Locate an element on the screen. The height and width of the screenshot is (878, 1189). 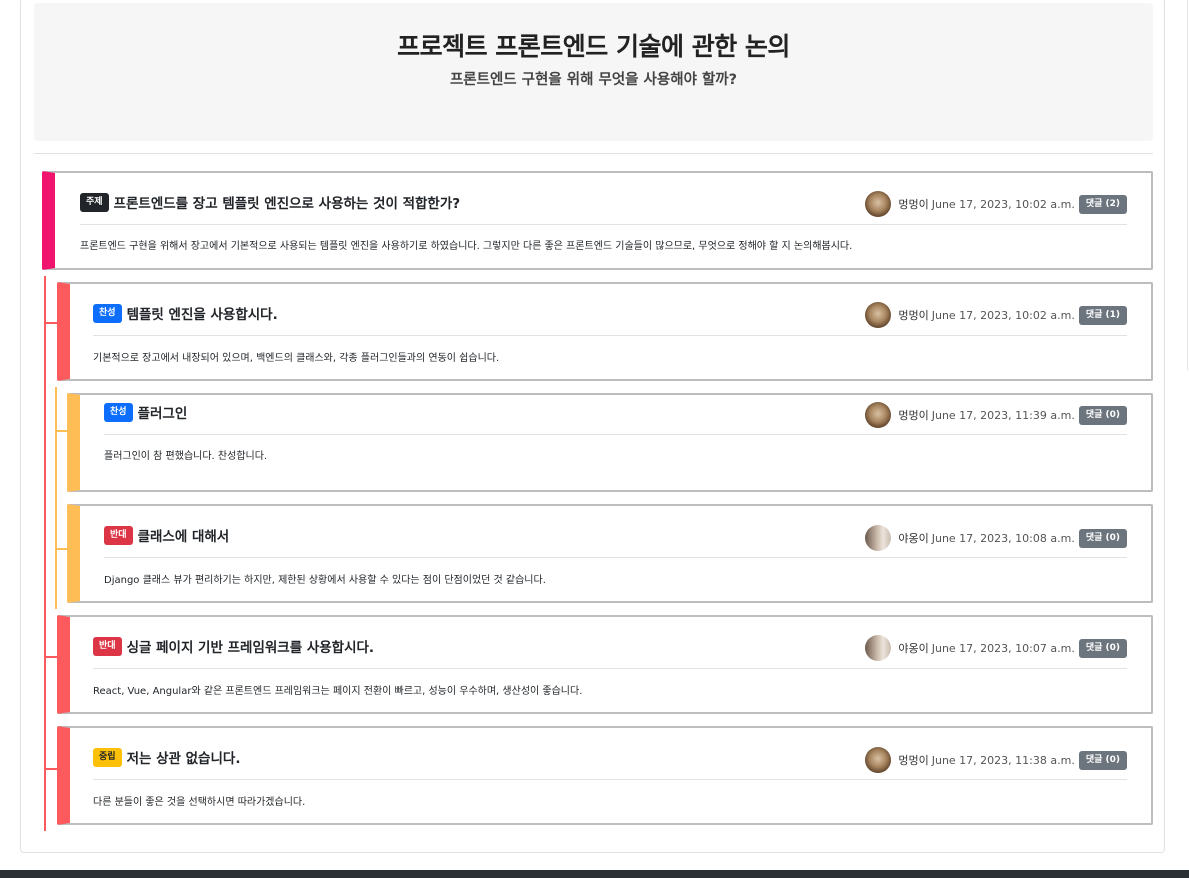
reply-title: 플러그인 is located at coordinates (163, 412).